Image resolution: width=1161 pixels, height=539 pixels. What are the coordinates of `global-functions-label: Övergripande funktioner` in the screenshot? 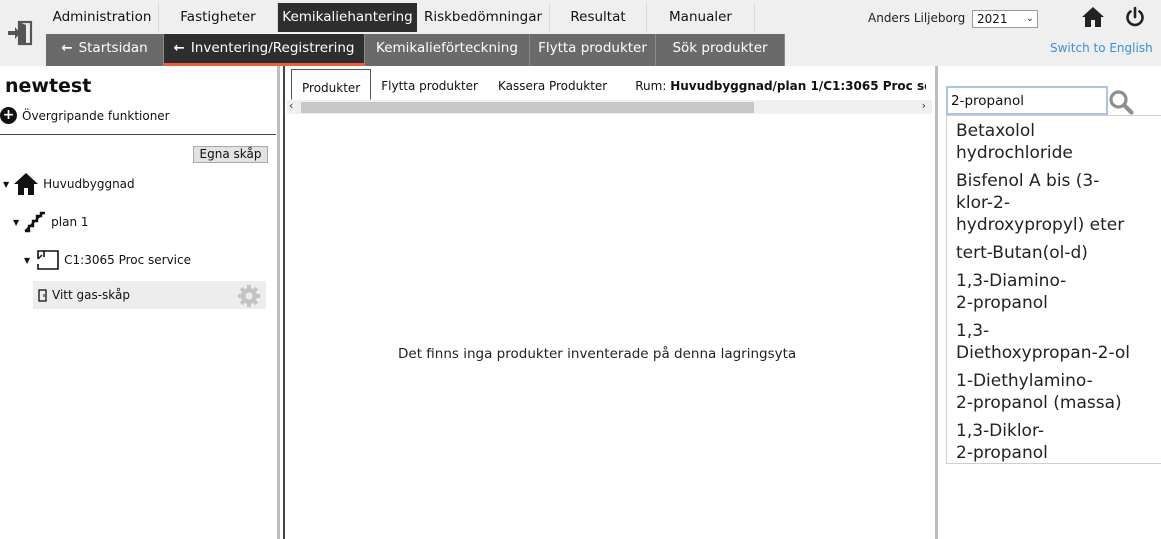 It's located at (96, 115).